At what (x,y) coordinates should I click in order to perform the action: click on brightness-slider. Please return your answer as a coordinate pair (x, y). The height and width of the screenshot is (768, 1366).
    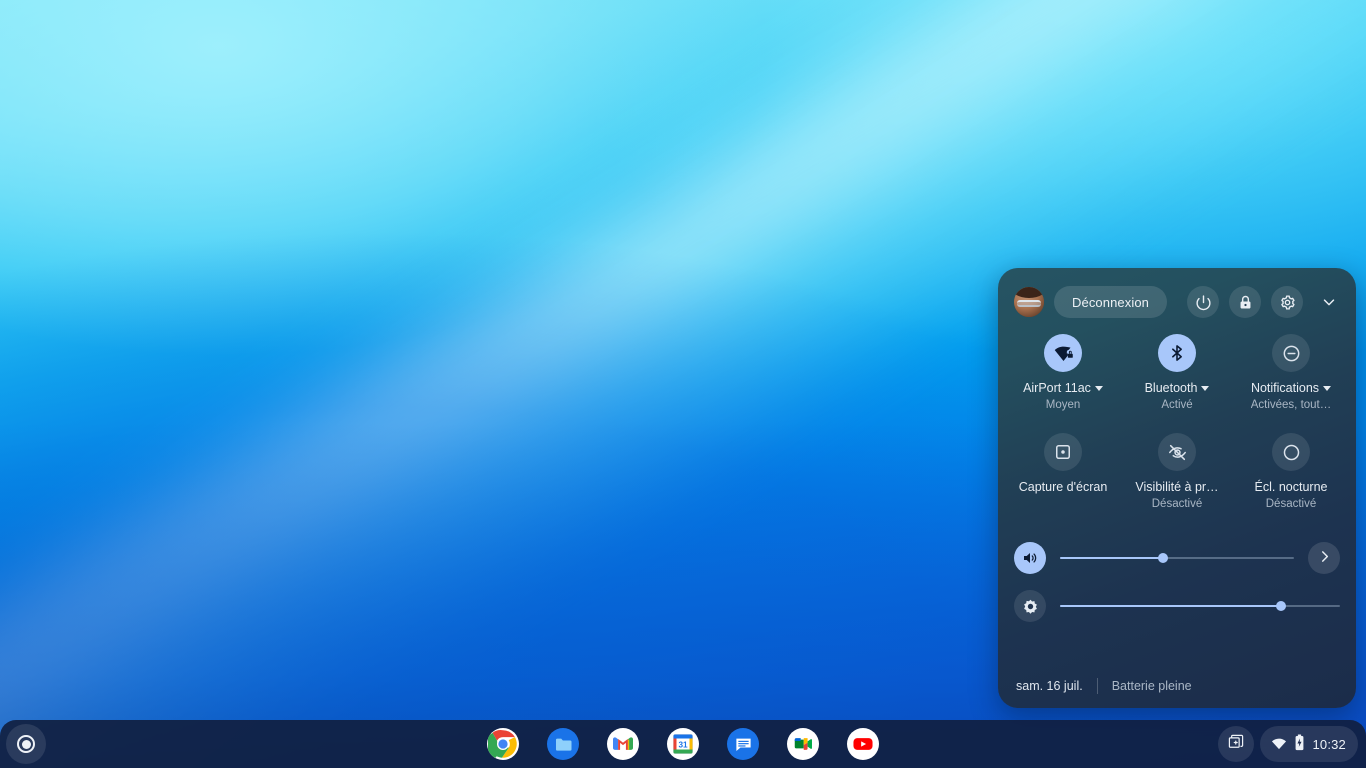
    Looking at the image, I should click on (1200, 606).